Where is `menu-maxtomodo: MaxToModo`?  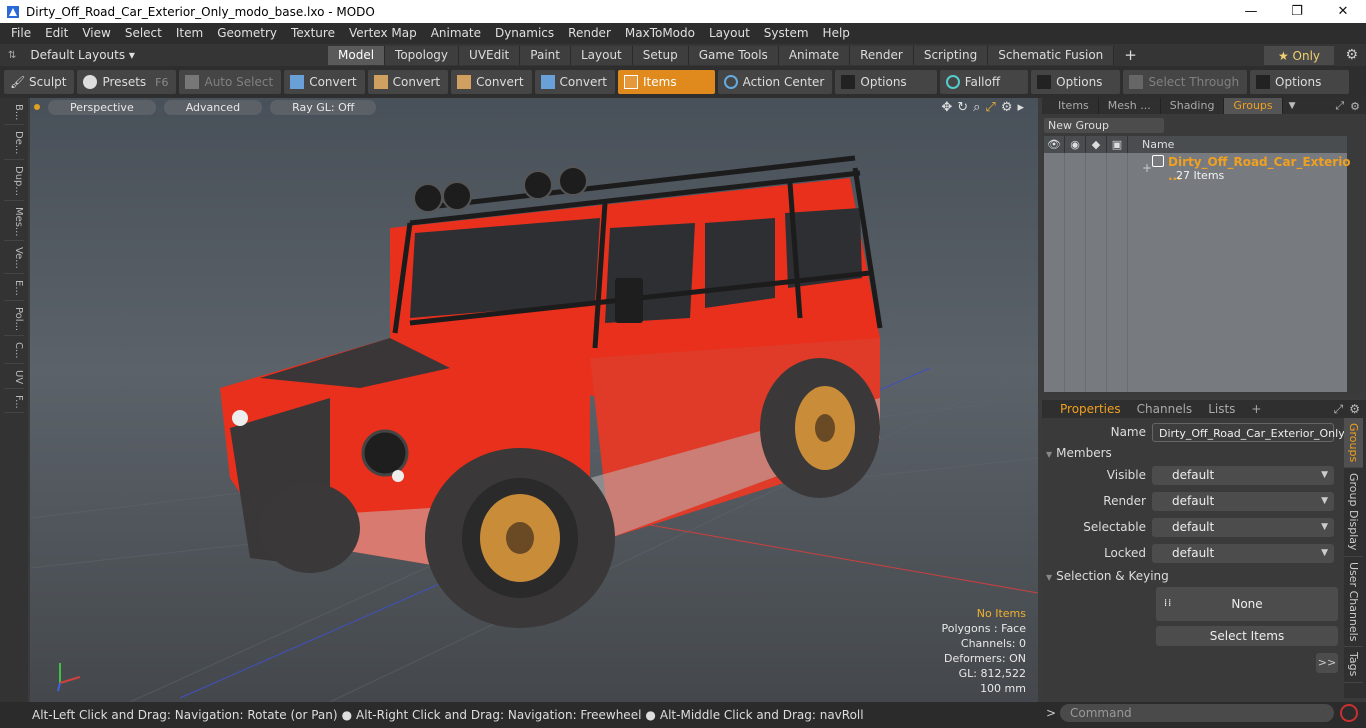 menu-maxtomodo: MaxToModo is located at coordinates (660, 33).